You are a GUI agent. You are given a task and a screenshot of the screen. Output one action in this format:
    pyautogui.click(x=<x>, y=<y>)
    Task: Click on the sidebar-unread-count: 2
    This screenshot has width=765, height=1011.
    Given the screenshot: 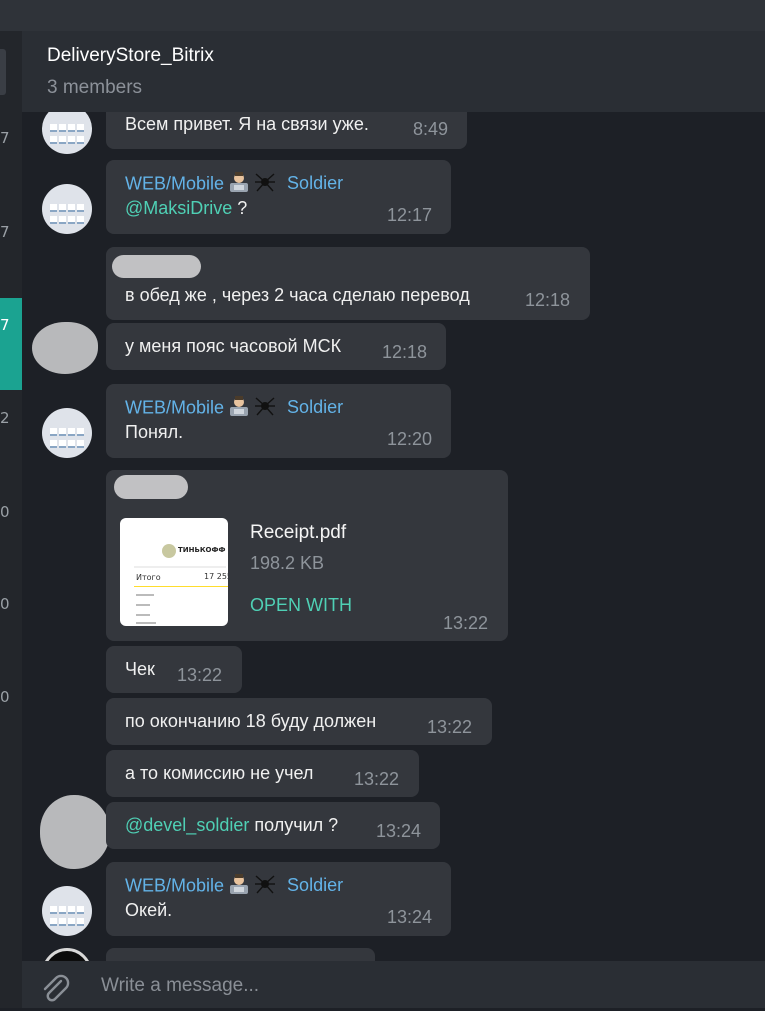 What is the action you would take?
    pyautogui.click(x=4, y=418)
    